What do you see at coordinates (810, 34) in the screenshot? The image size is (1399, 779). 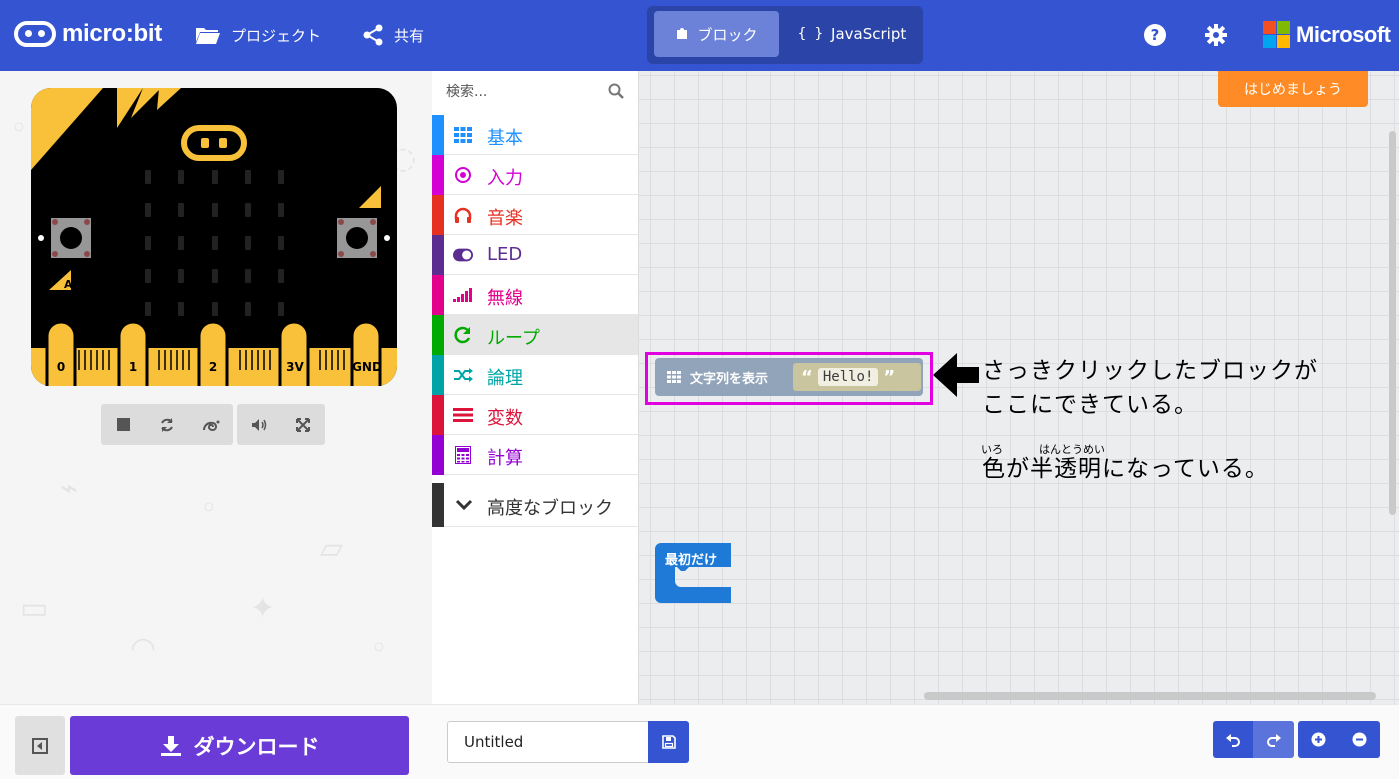 I see `braces-icon: { }` at bounding box center [810, 34].